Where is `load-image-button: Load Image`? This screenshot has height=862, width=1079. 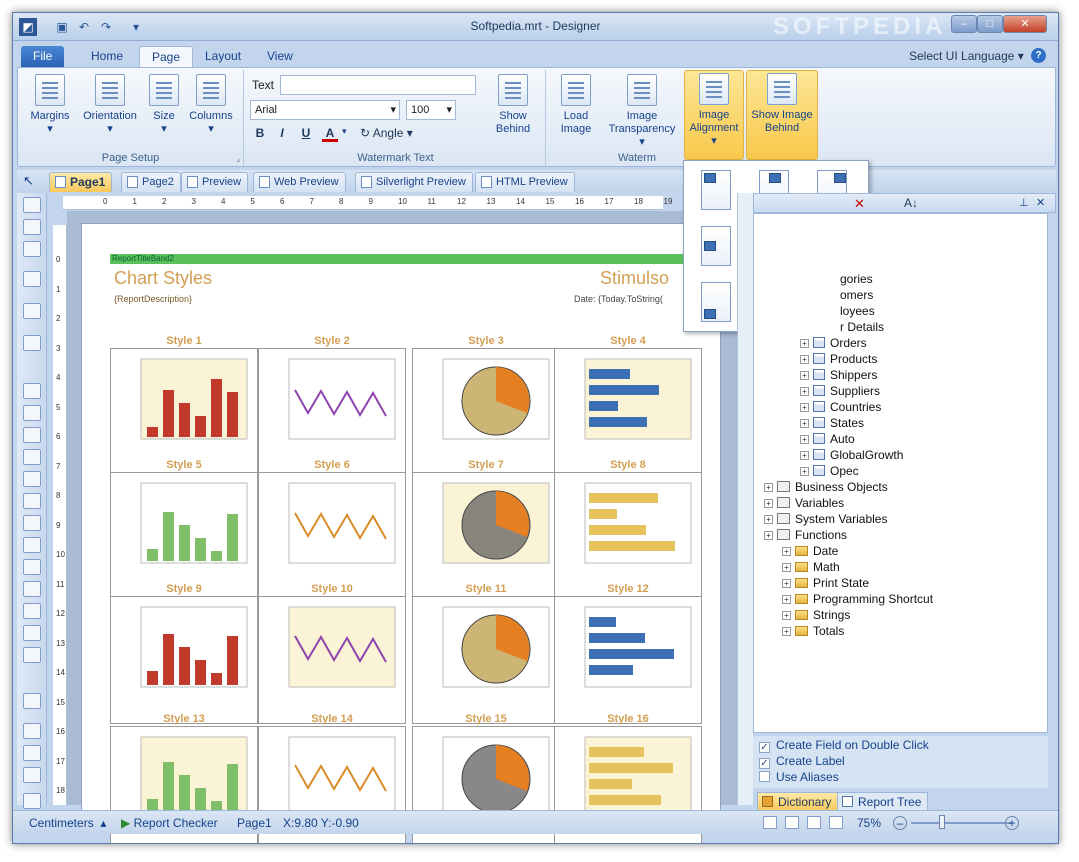 load-image-button: Load Image is located at coordinates (576, 109).